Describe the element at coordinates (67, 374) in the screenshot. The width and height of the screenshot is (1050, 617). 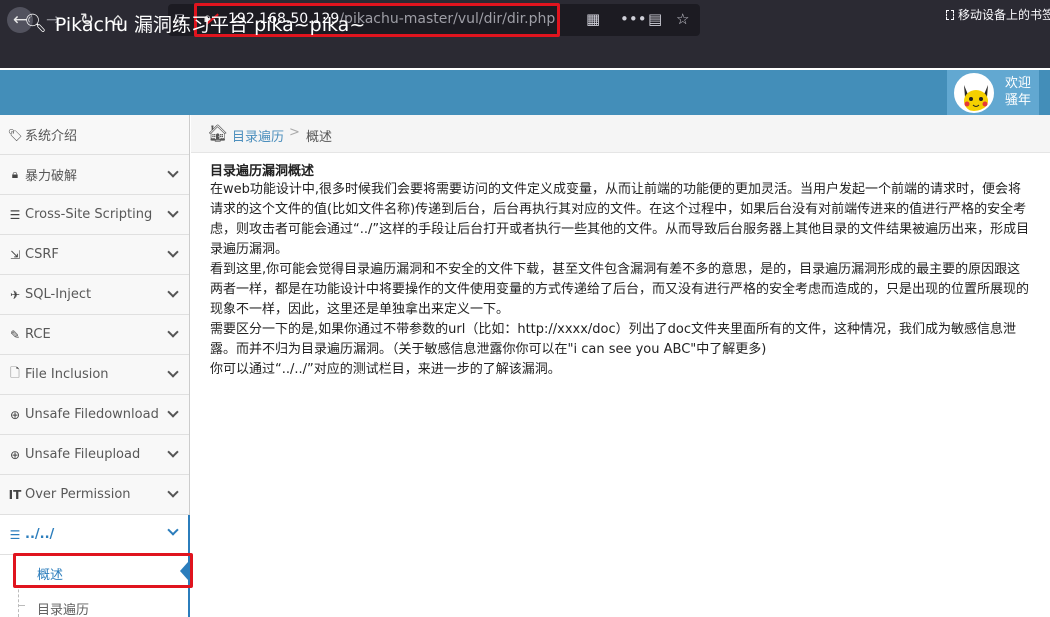
I see `sidebar-item-label: File Inclusion` at that location.